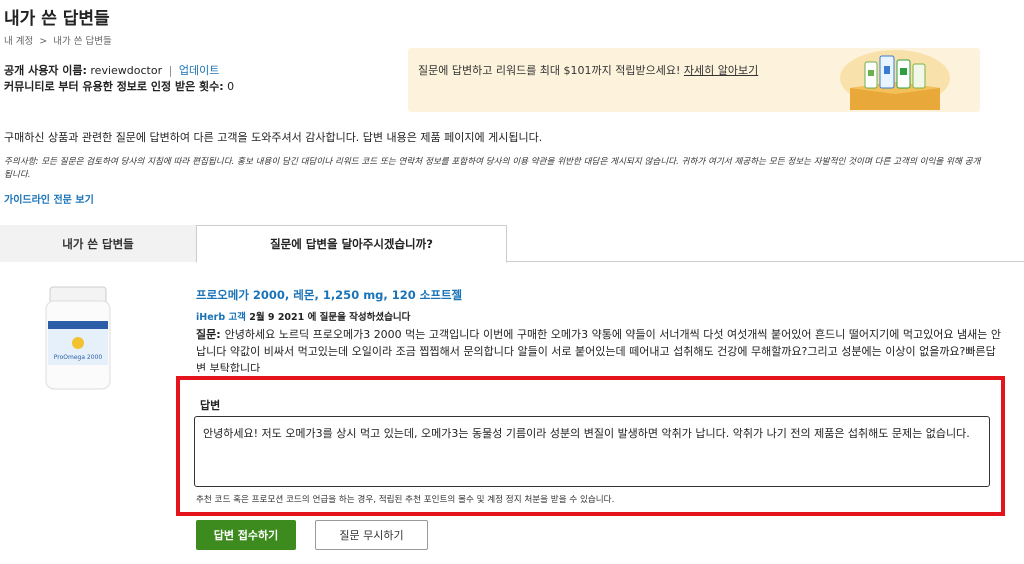 The height and width of the screenshot is (564, 1024). What do you see at coordinates (210, 405) in the screenshot?
I see `answer-label: 답변` at bounding box center [210, 405].